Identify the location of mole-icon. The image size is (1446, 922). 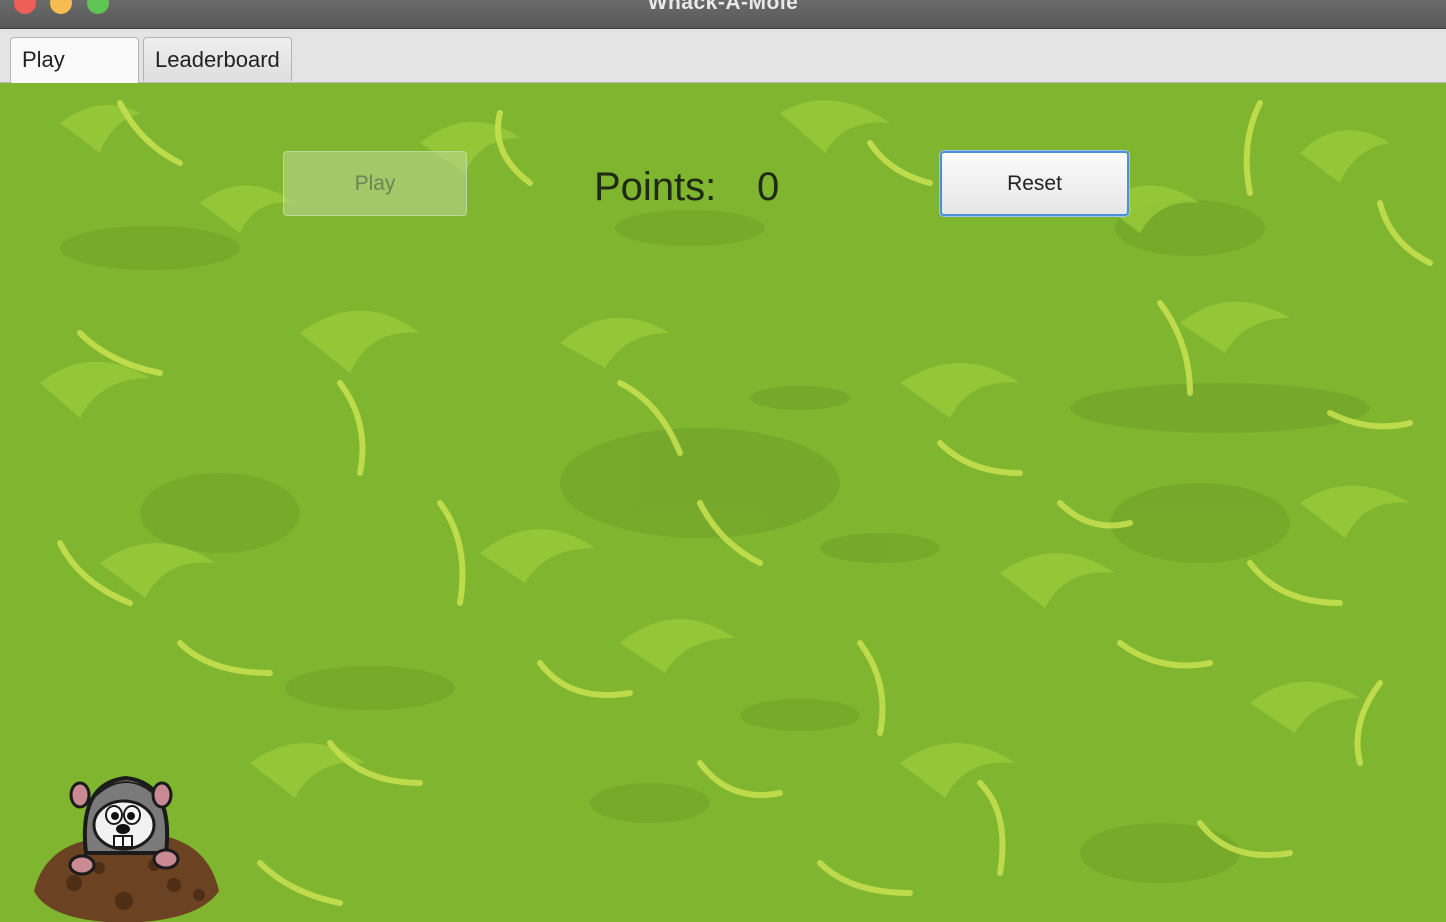
(127, 847).